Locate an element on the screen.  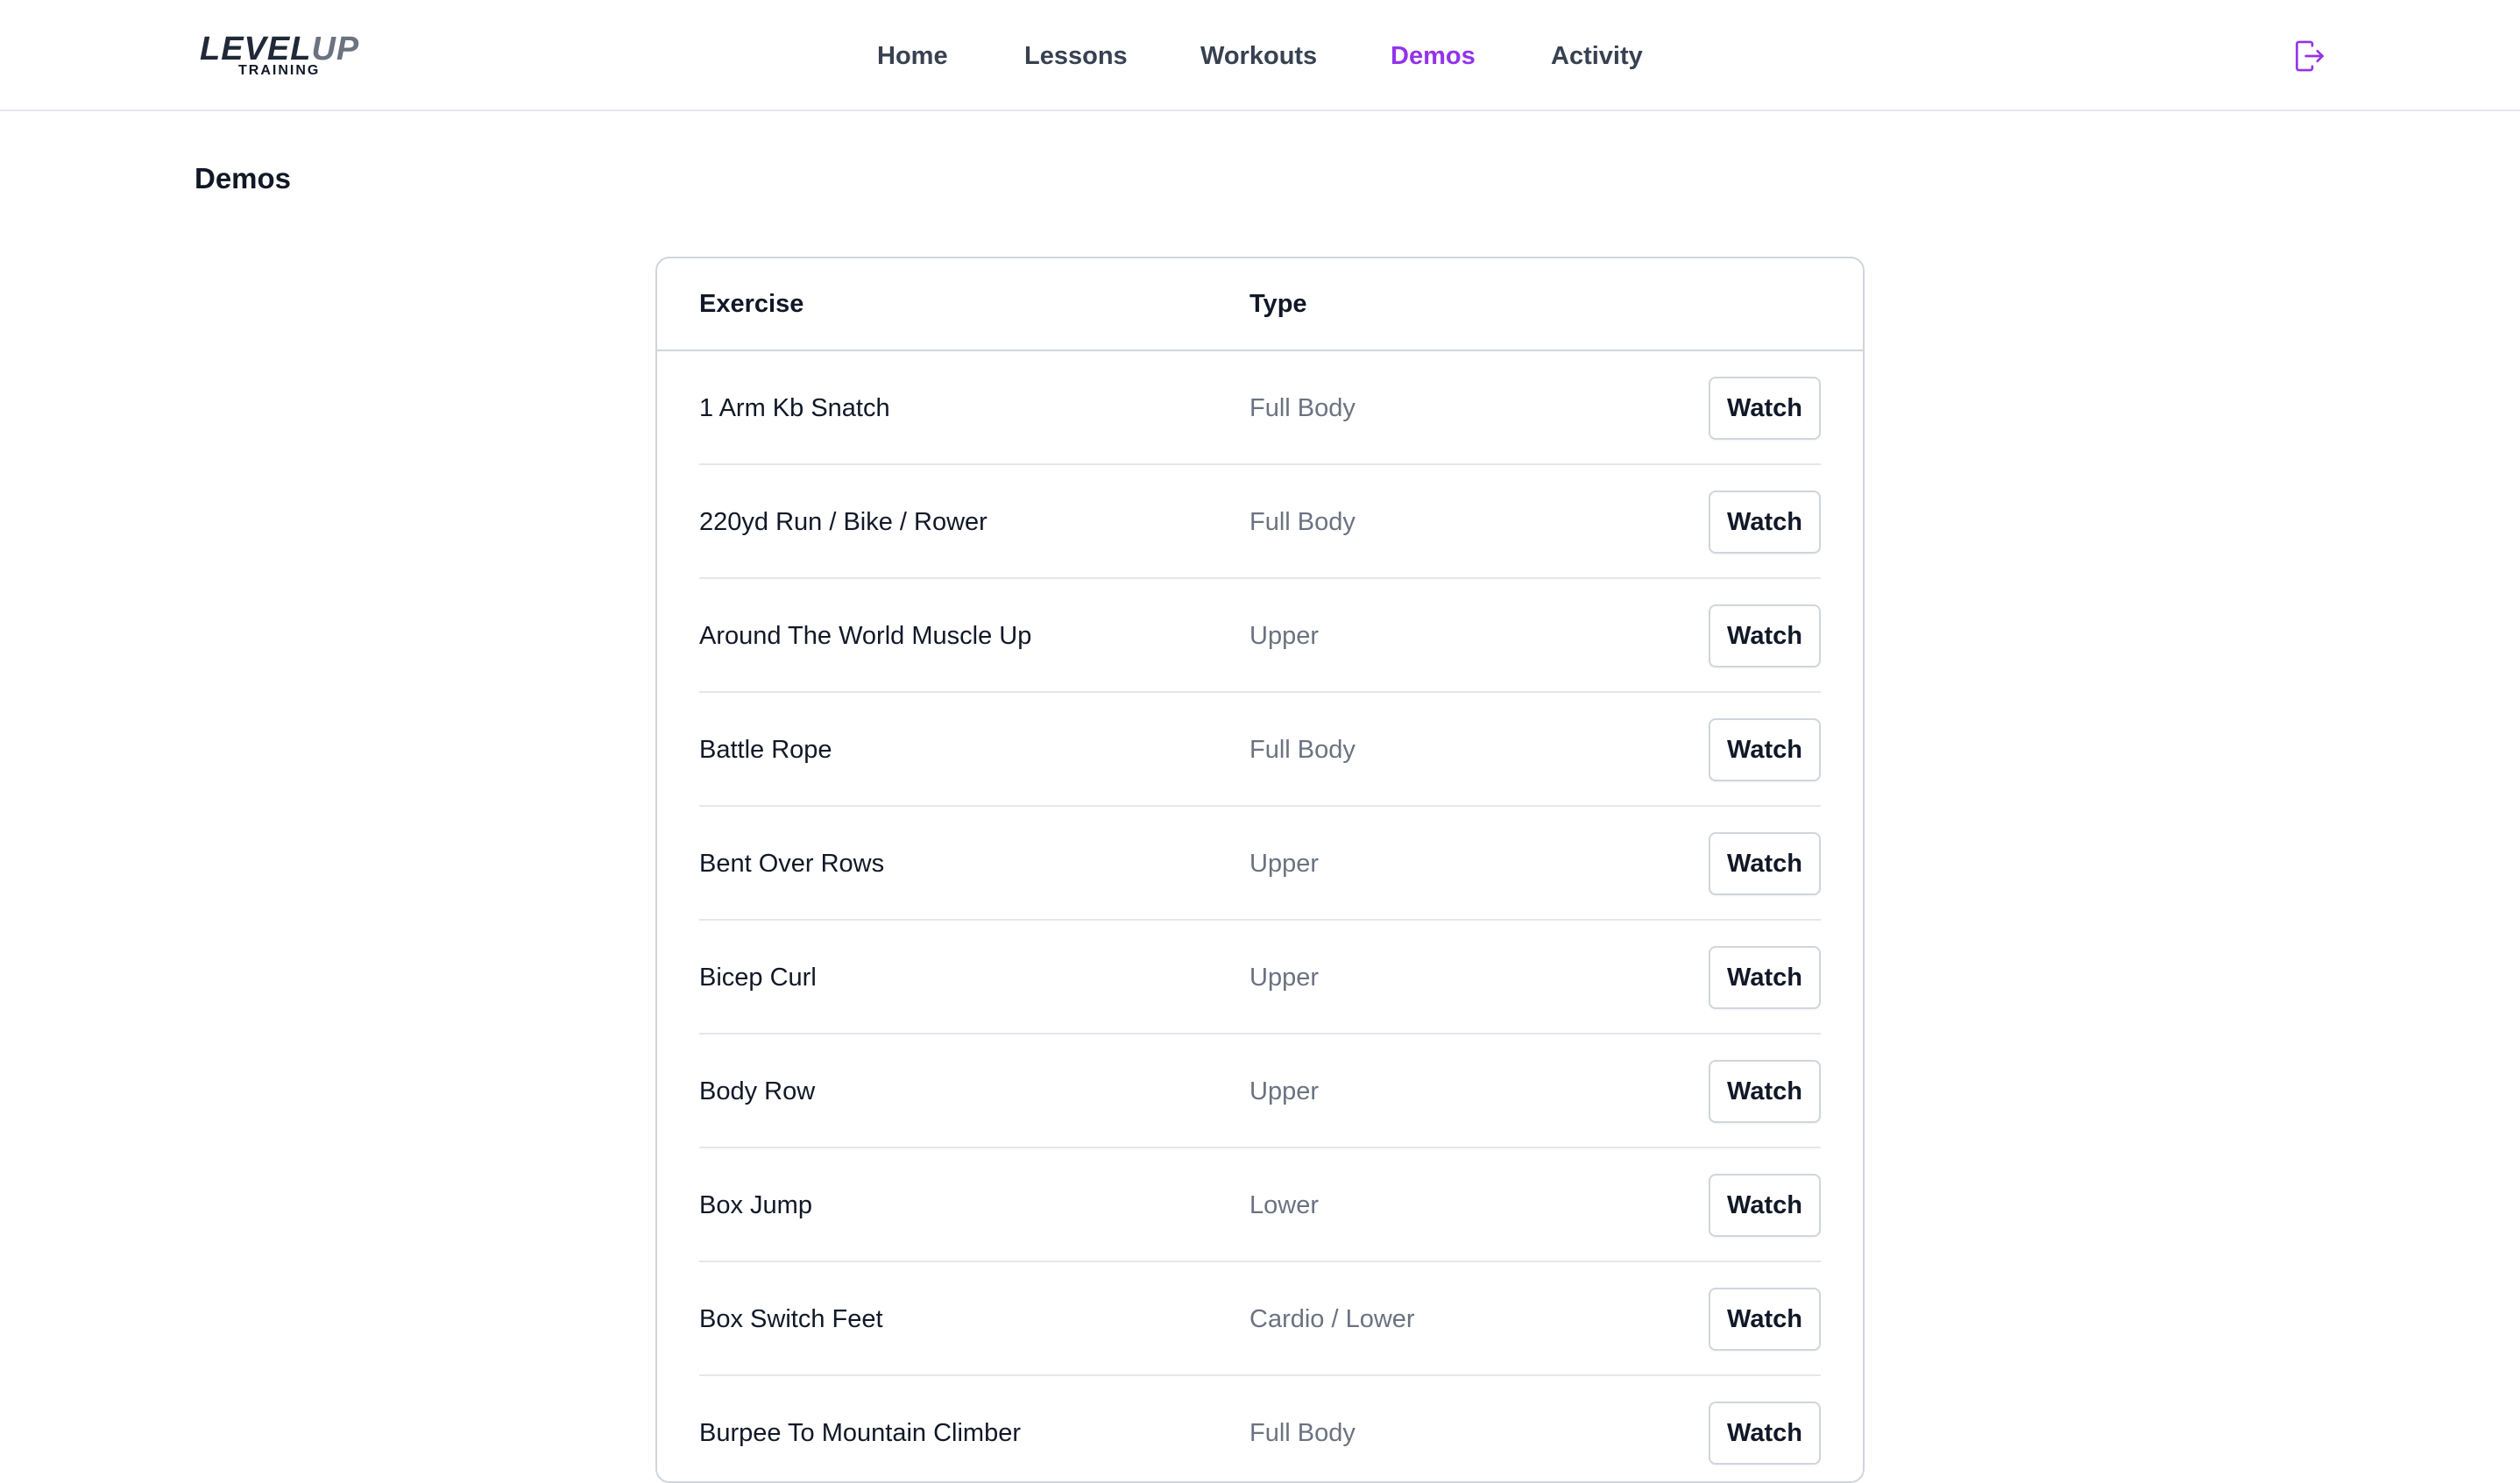
exercise-name: Battle Rope is located at coordinates (765, 750).